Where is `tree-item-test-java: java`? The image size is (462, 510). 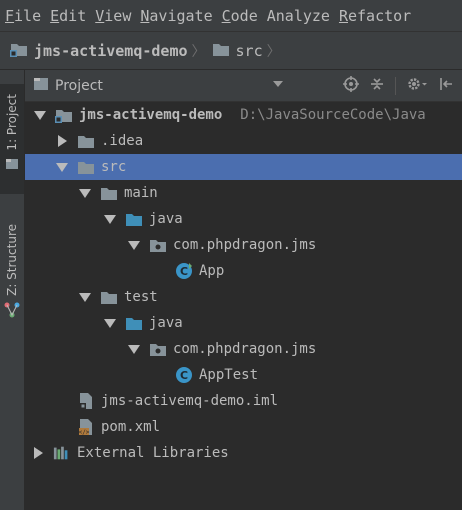
tree-item-test-java: java is located at coordinates (243, 323).